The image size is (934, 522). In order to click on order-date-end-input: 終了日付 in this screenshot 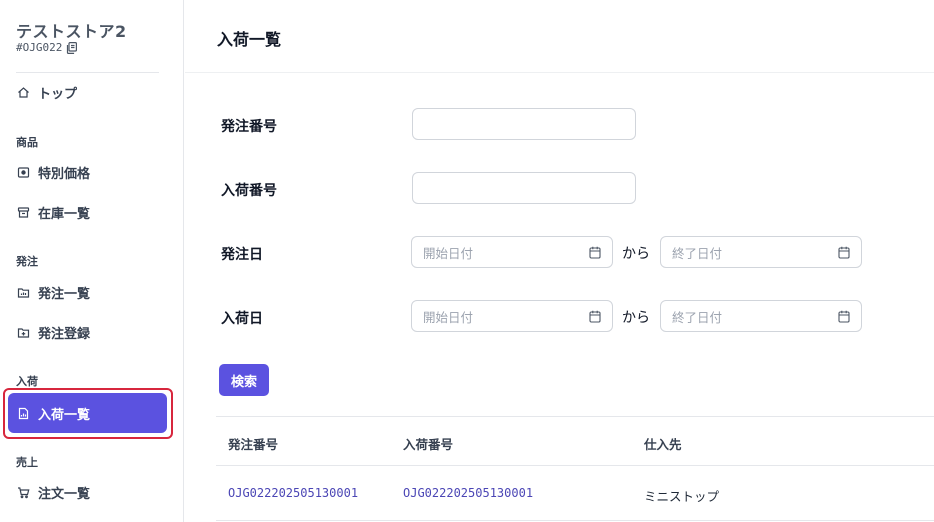, I will do `click(761, 252)`.